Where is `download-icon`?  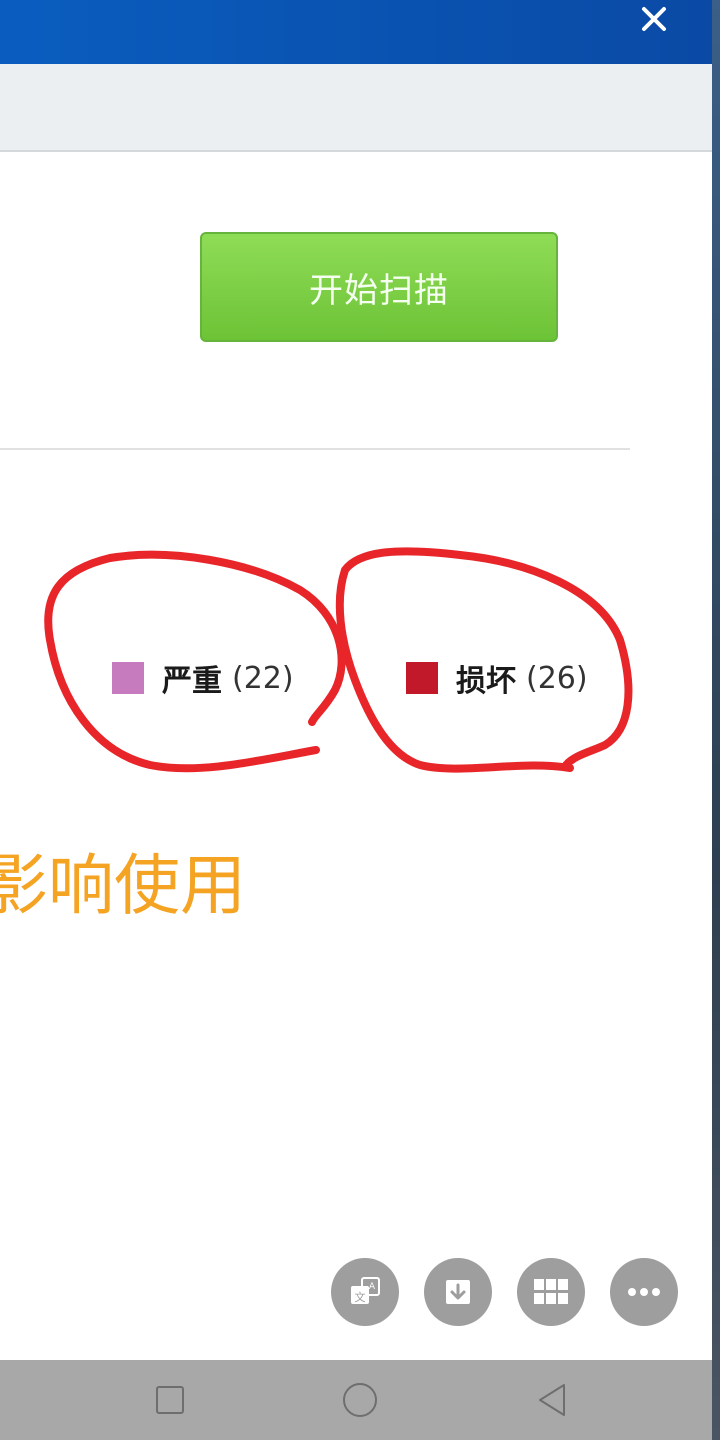
download-icon is located at coordinates (458, 1292).